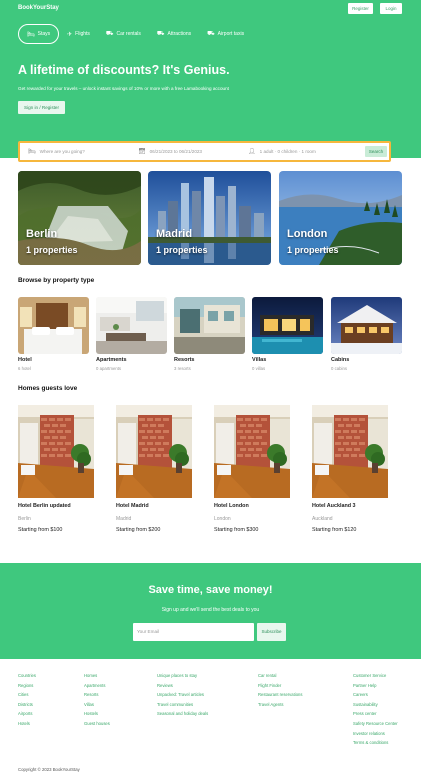 This screenshot has height=780, width=421. What do you see at coordinates (209, 218) in the screenshot?
I see `city-card-madrid: Madrid 1 properties` at bounding box center [209, 218].